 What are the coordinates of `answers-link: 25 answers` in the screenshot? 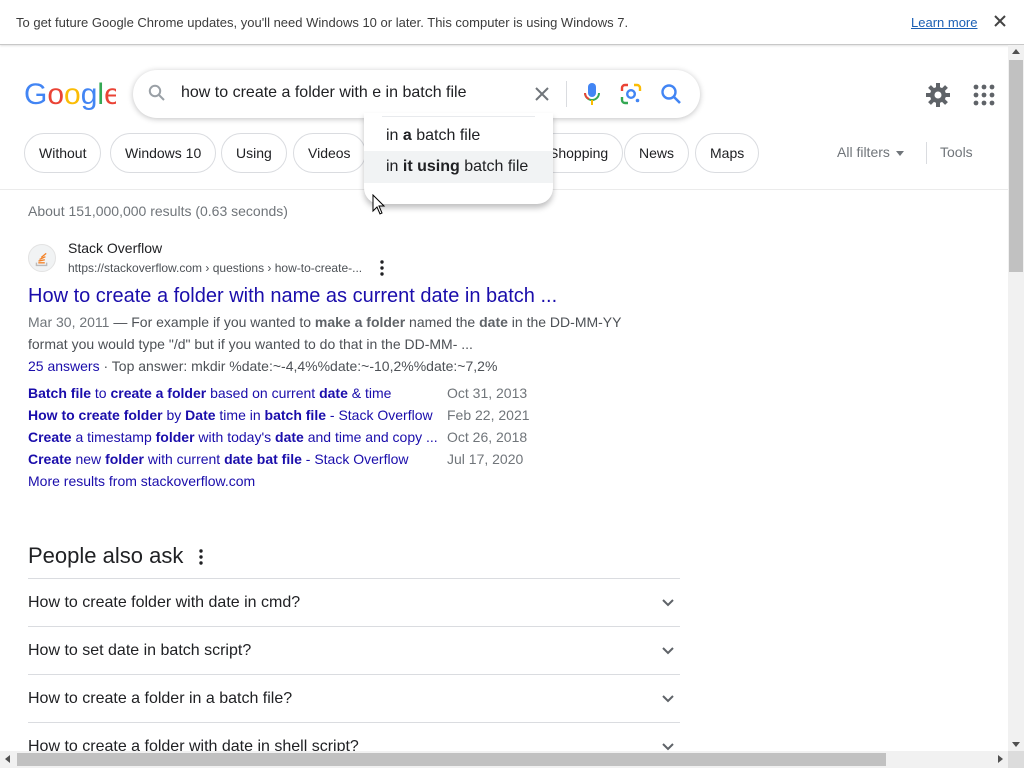 It's located at (64, 366).